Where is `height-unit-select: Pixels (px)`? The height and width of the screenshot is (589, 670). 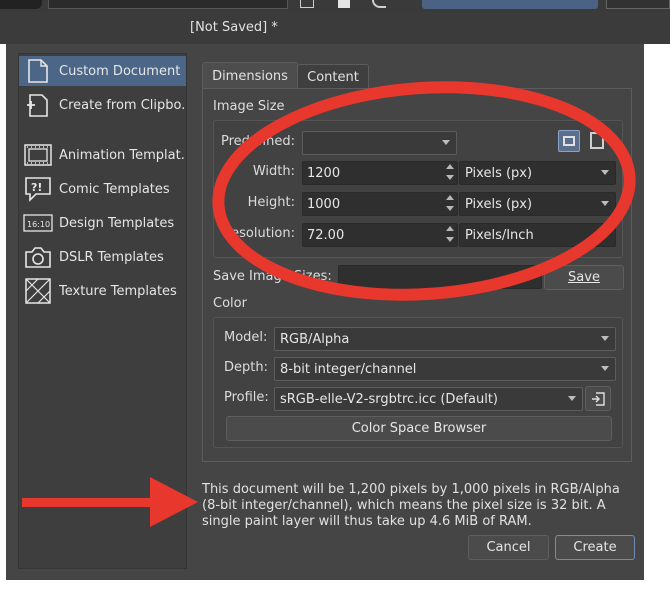
height-unit-select: Pixels (px) is located at coordinates (537, 204).